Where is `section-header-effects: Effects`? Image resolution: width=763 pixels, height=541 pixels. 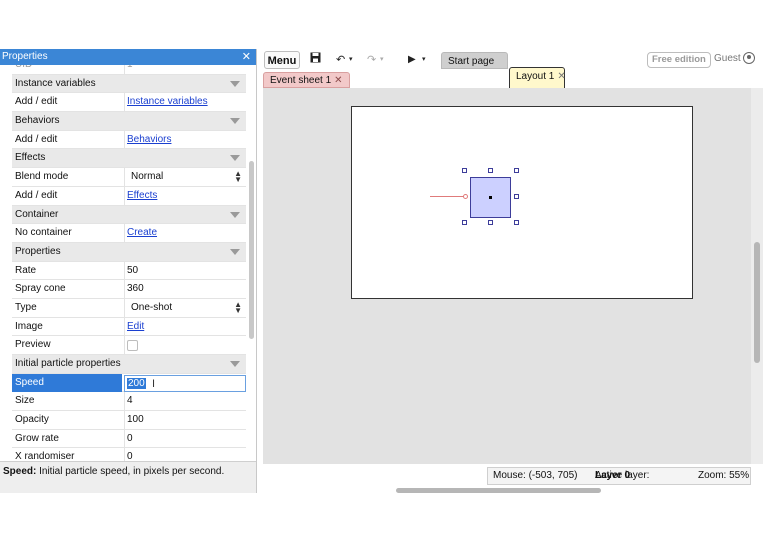 section-header-effects: Effects is located at coordinates (129, 159).